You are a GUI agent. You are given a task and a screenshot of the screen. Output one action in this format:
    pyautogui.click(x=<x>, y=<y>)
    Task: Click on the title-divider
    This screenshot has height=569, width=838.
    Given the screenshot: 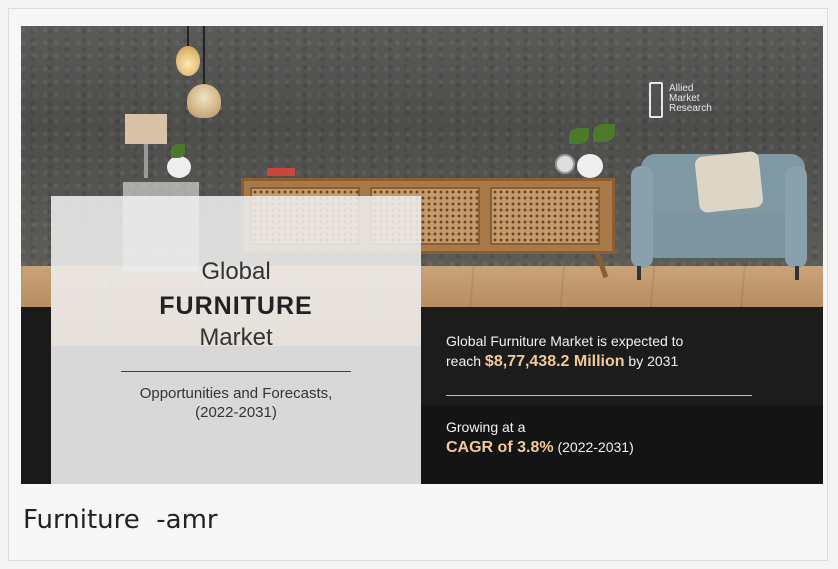 What is the action you would take?
    pyautogui.click(x=236, y=371)
    